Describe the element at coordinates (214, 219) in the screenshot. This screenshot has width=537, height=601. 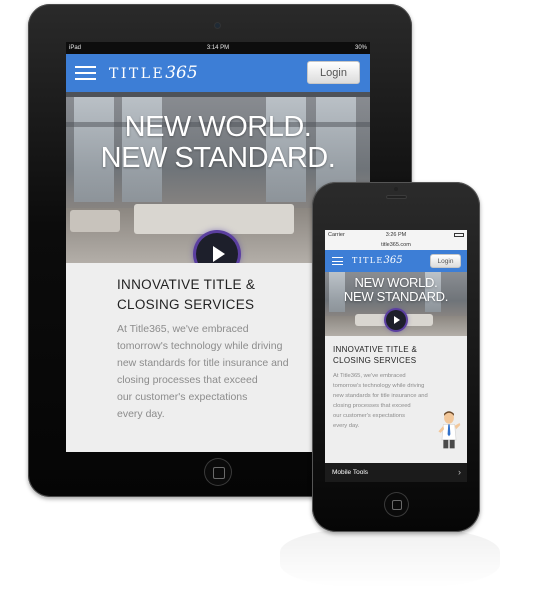
I see `hero-sofa` at that location.